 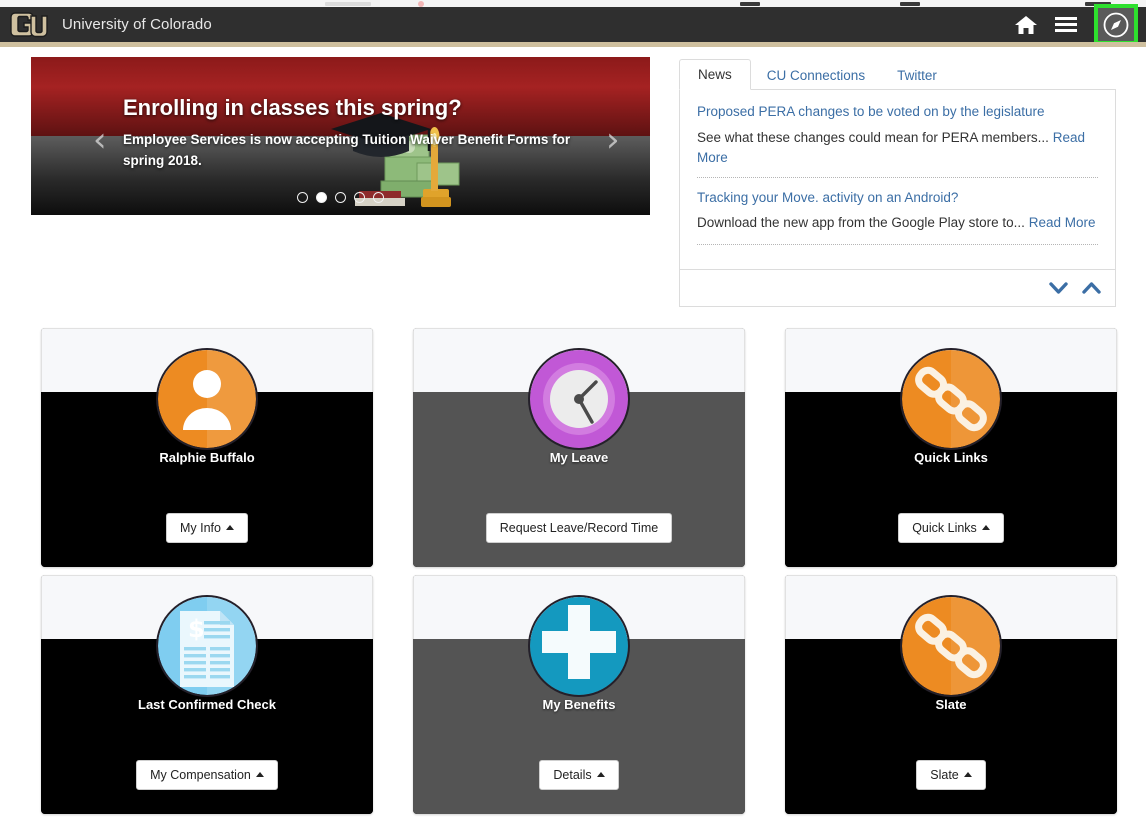 I want to click on tile-action-button-quick-links: Quick Links, so click(x=951, y=528).